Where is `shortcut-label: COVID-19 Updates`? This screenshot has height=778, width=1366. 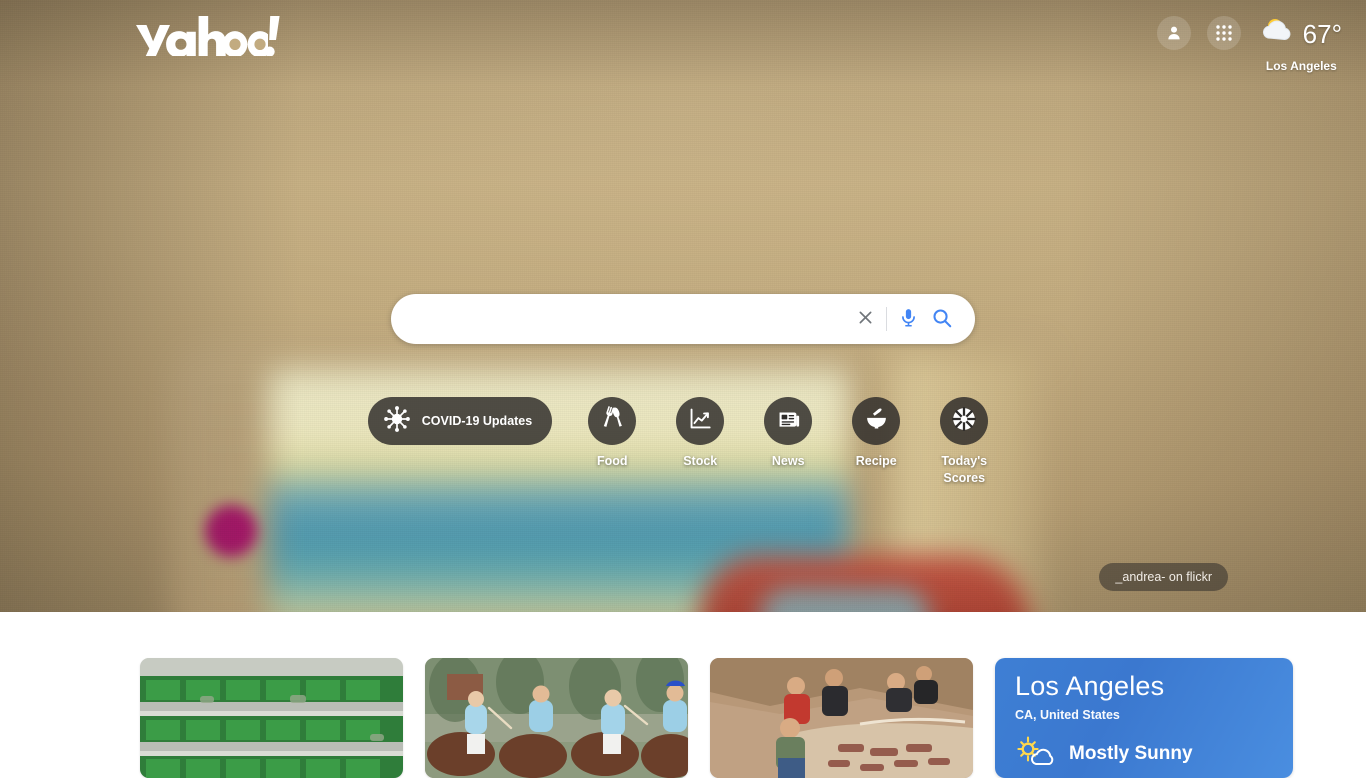
shortcut-label: COVID-19 Updates is located at coordinates (477, 420).